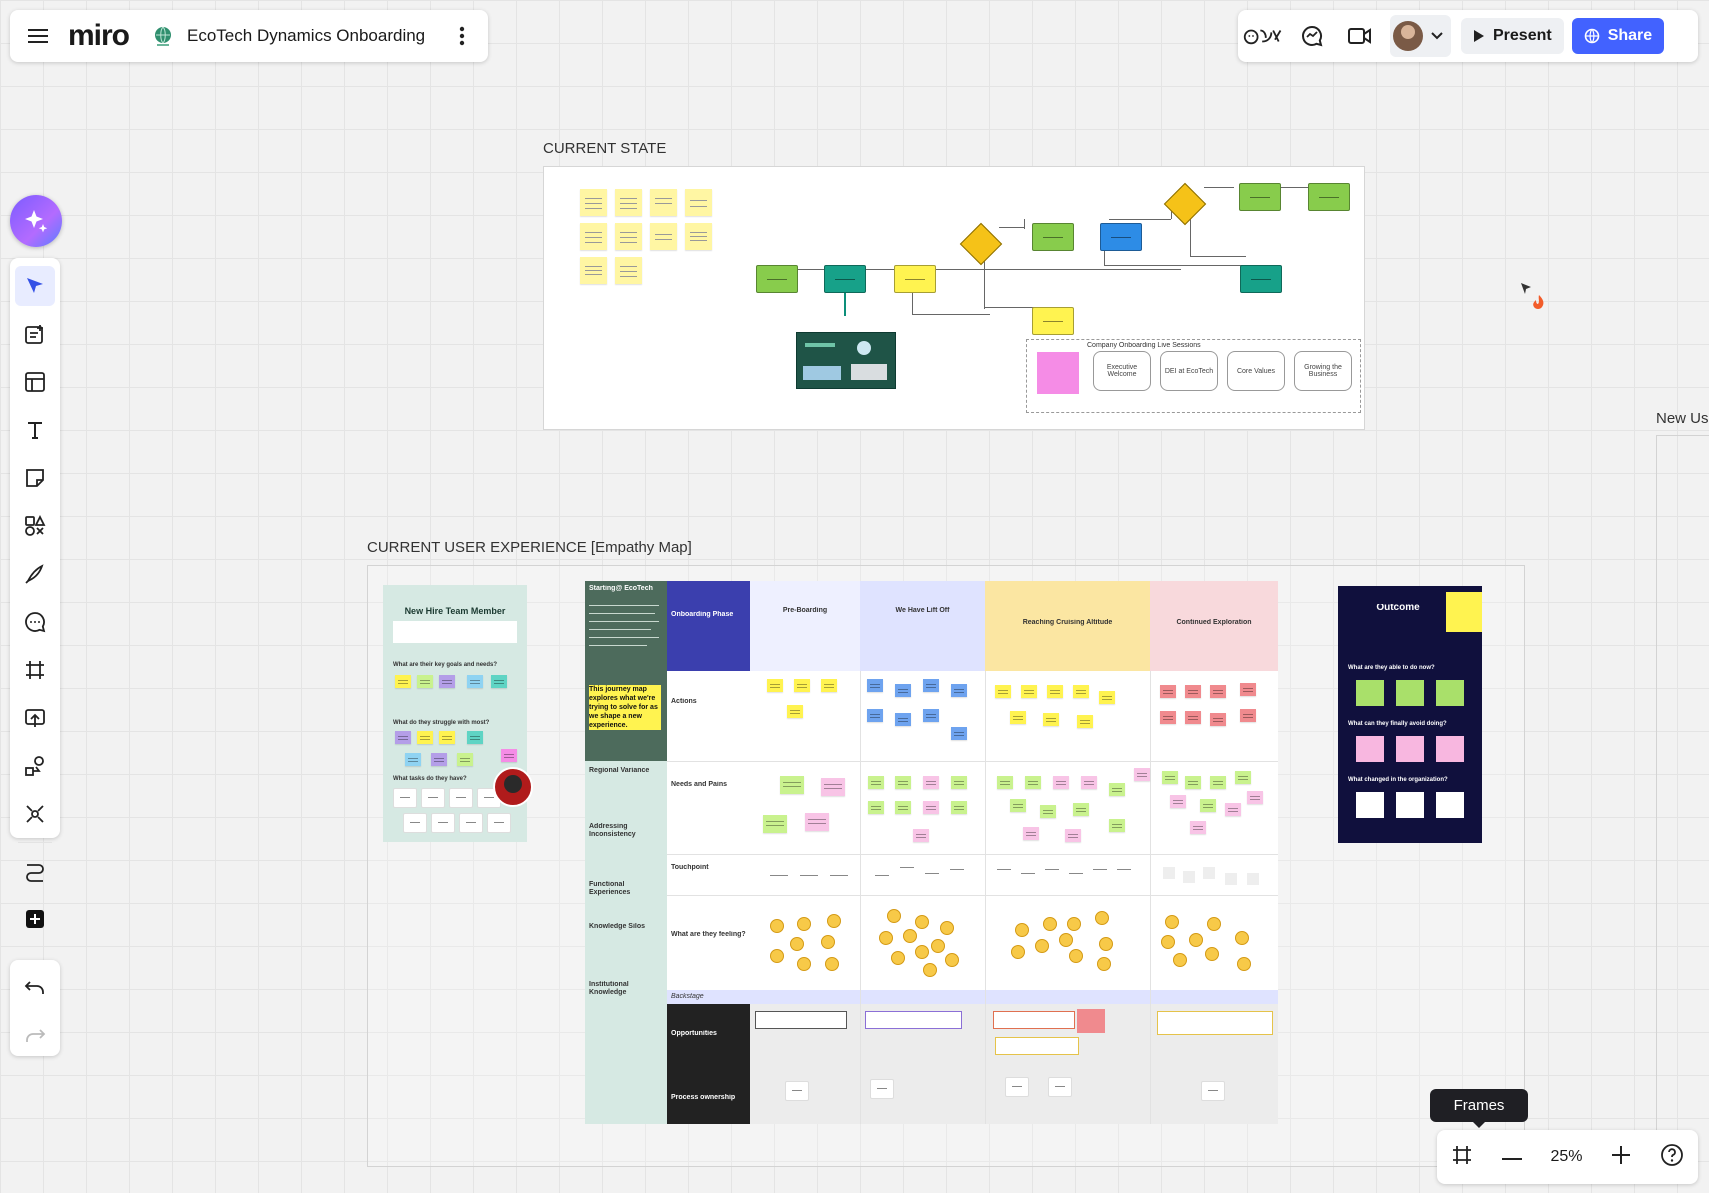 Image resolution: width=1709 pixels, height=1193 pixels. I want to click on templates-tool, so click(35, 334).